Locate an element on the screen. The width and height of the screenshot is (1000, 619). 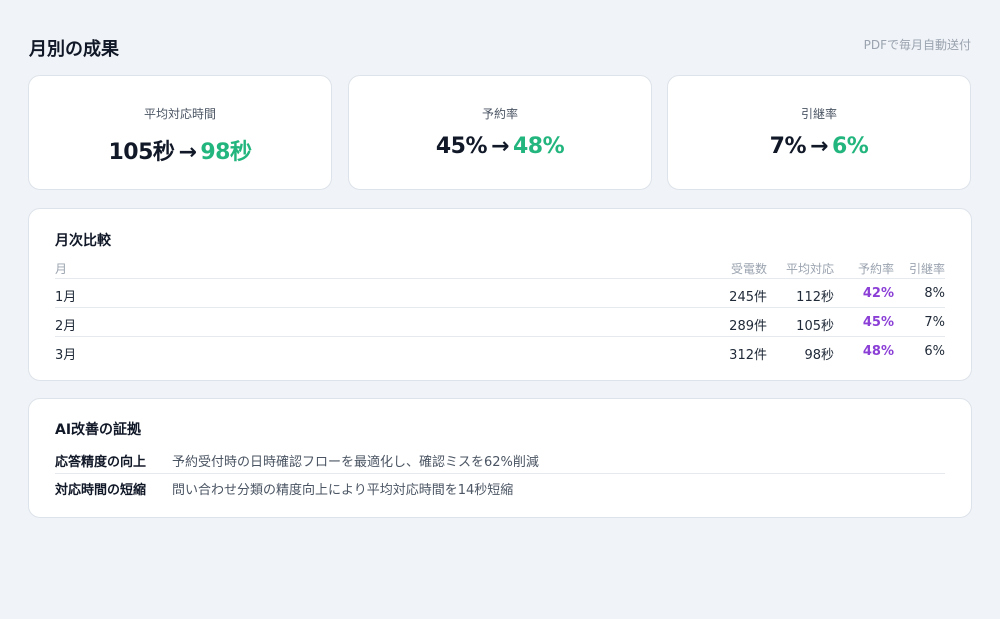
column-header-month: 月 is located at coordinates (61, 269).